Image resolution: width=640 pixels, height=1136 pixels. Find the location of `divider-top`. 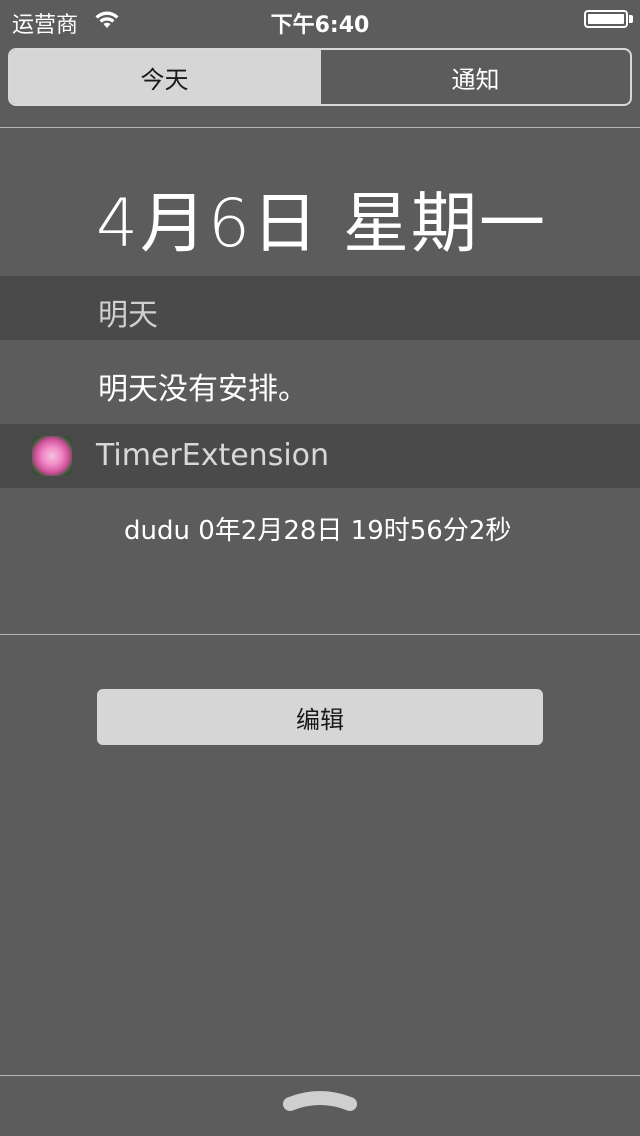

divider-top is located at coordinates (320, 127).